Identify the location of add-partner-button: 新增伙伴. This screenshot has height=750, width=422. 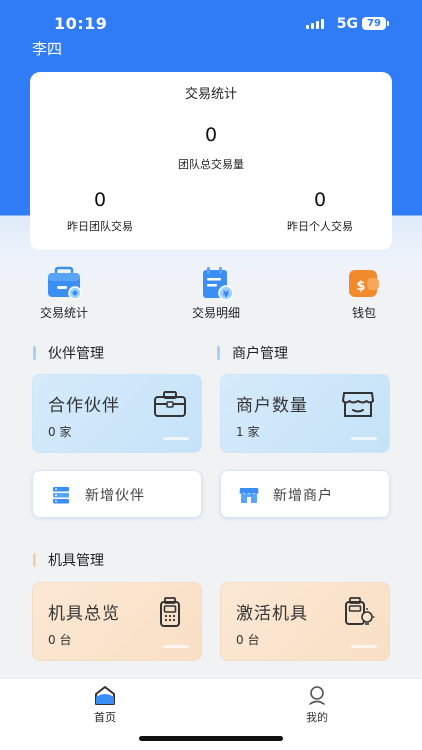
(117, 494).